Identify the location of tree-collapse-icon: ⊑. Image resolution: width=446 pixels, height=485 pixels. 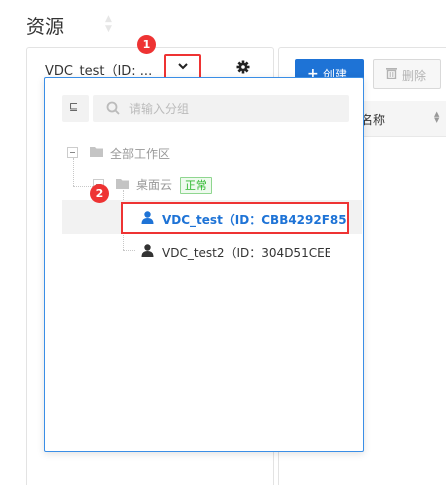
(74, 106).